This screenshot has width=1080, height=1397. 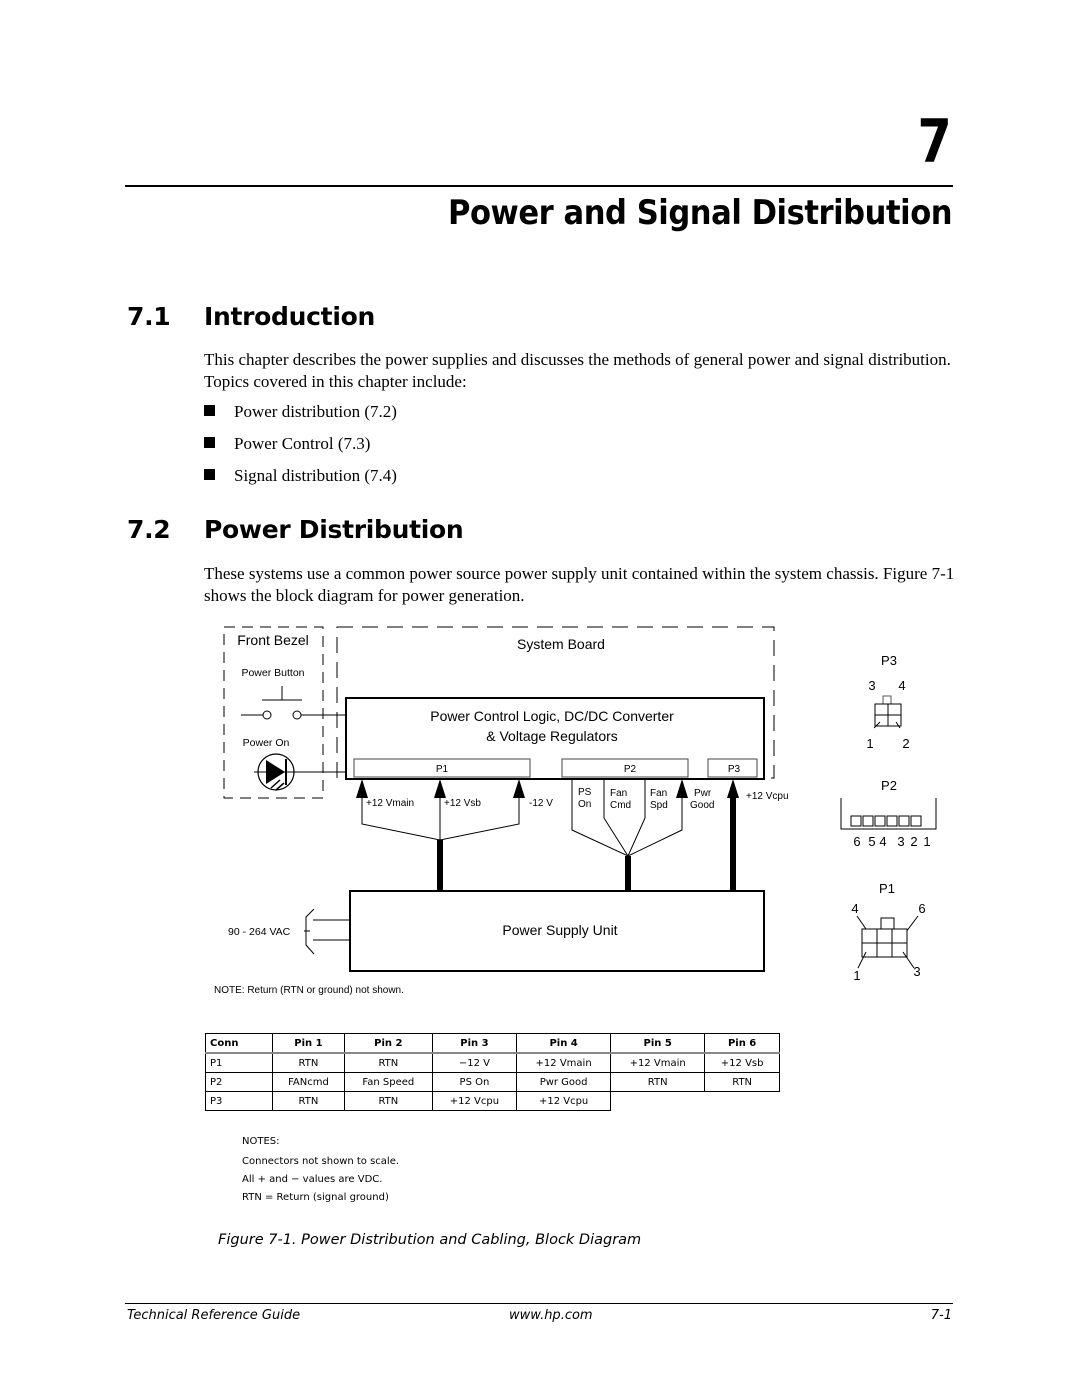 I want to click on p2-signal-label: Cmd, so click(x=620, y=805).